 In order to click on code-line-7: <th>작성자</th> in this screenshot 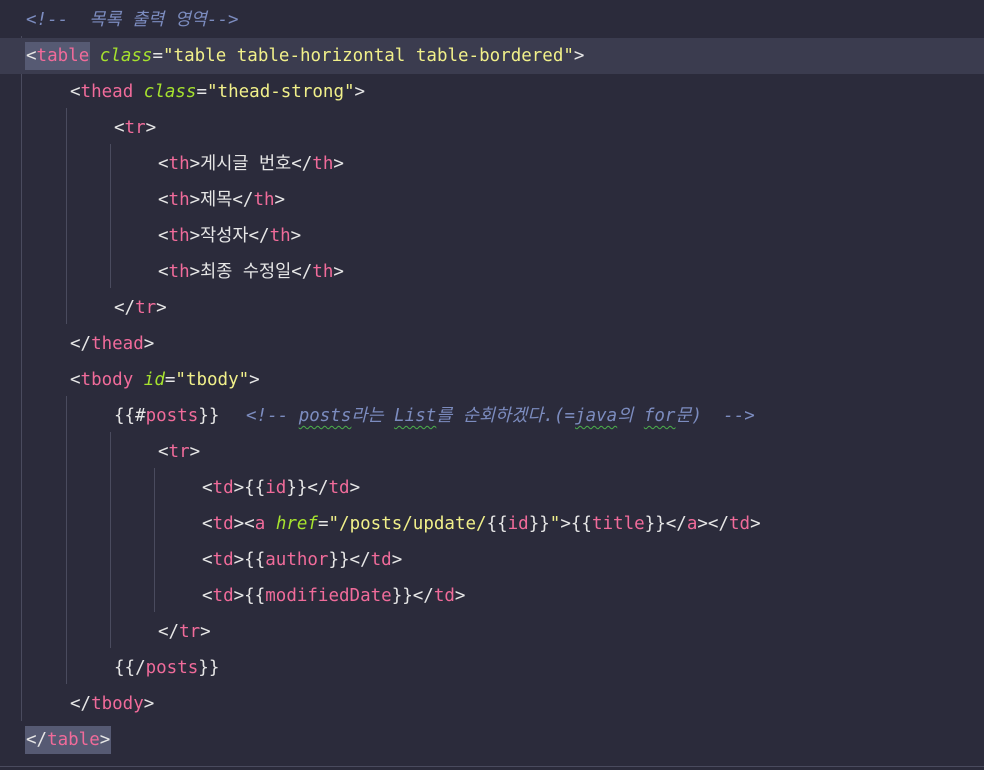, I will do `click(492, 236)`.